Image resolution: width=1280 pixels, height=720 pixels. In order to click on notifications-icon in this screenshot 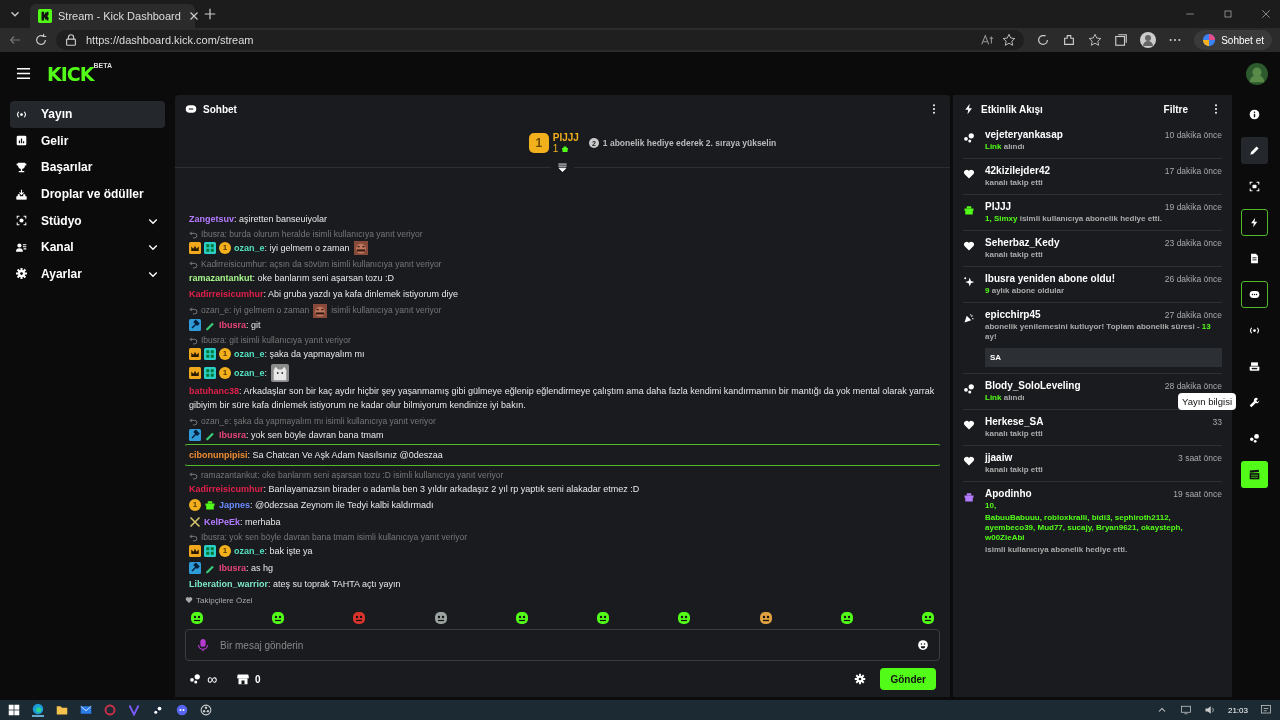, I will do `click(1266, 710)`.